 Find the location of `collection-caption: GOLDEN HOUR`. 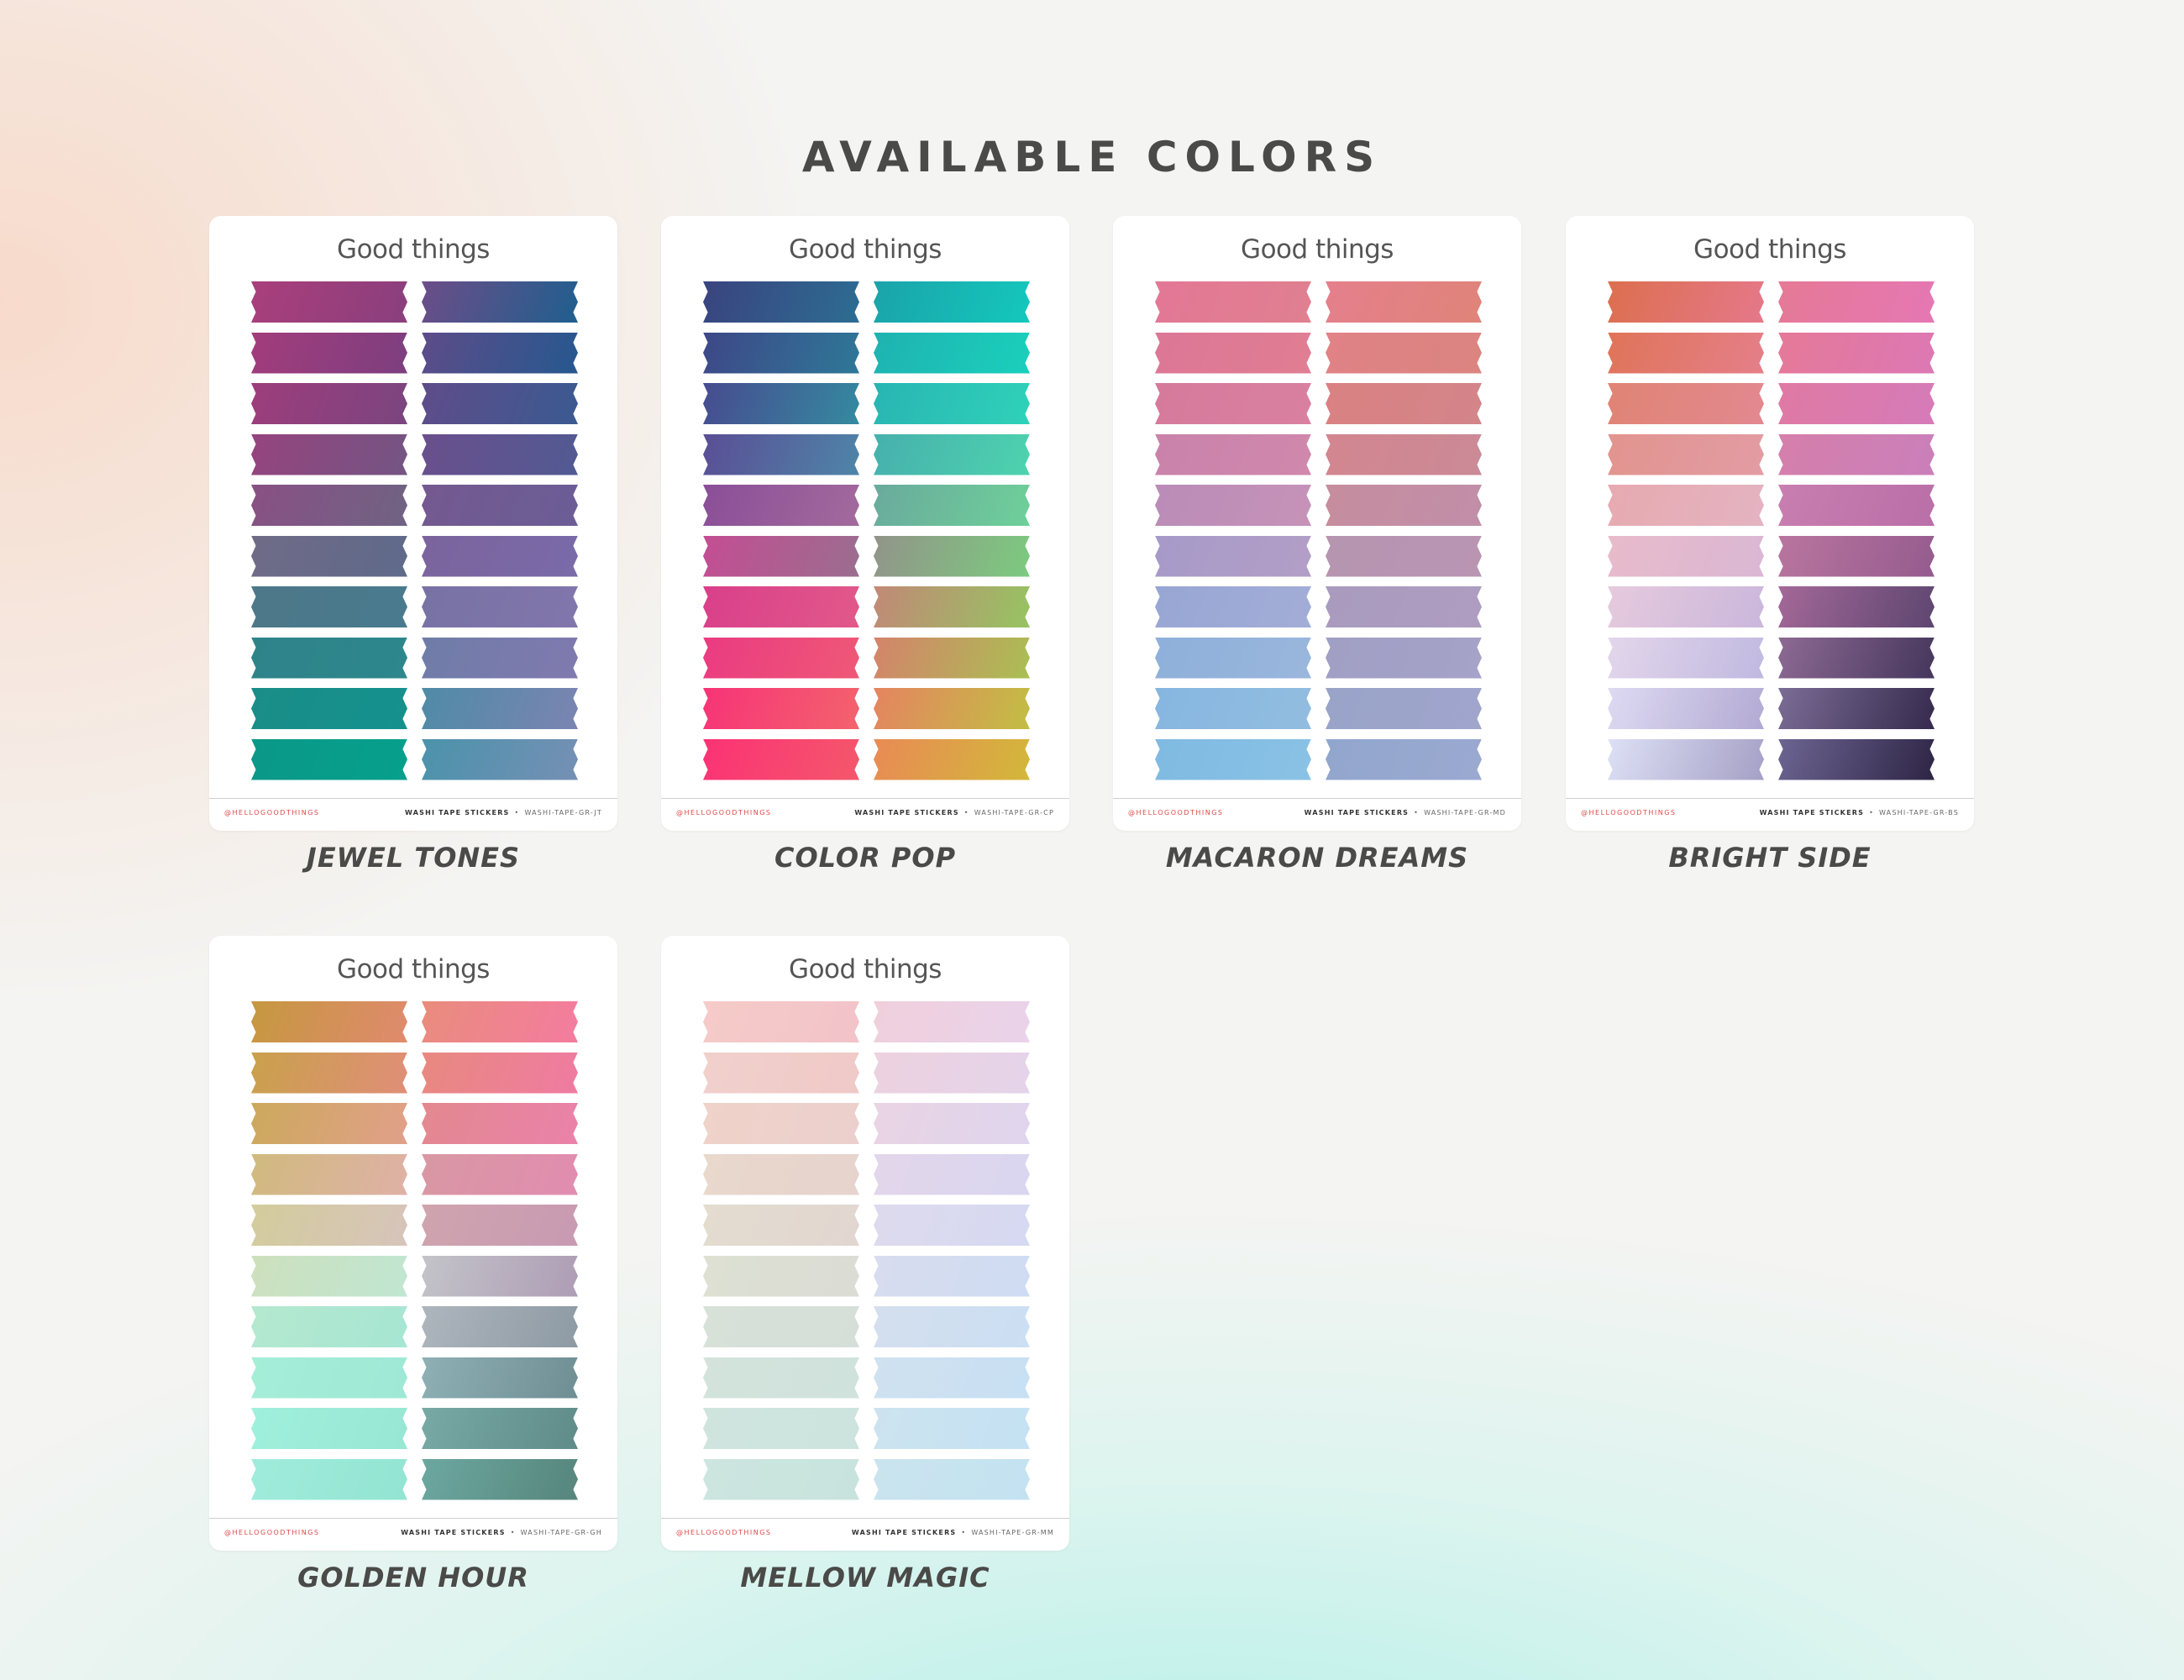

collection-caption: GOLDEN HOUR is located at coordinates (413, 1577).